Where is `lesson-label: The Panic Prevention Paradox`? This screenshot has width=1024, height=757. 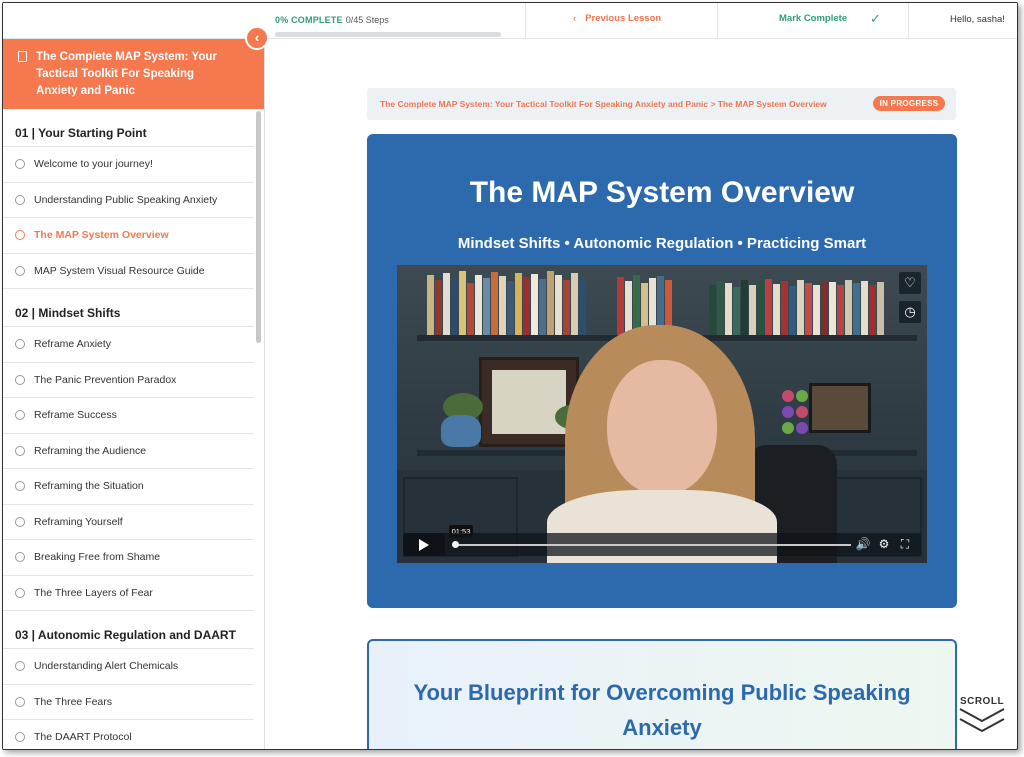
lesson-label: The Panic Prevention Paradox is located at coordinates (105, 379).